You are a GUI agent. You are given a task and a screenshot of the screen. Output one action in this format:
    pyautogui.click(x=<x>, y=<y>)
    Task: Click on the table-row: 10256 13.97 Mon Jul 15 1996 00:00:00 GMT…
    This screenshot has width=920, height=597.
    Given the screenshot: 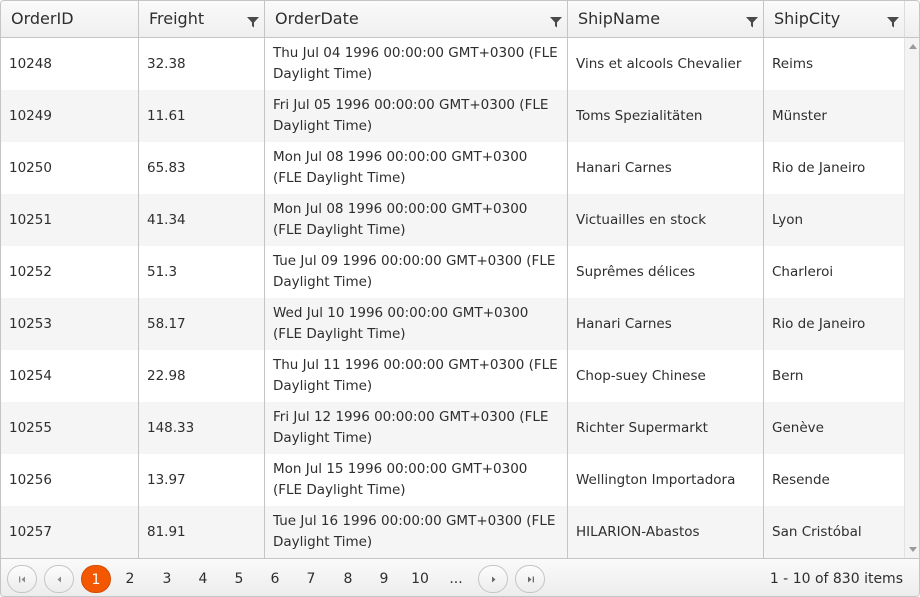 What is the action you would take?
    pyautogui.click(x=452, y=480)
    